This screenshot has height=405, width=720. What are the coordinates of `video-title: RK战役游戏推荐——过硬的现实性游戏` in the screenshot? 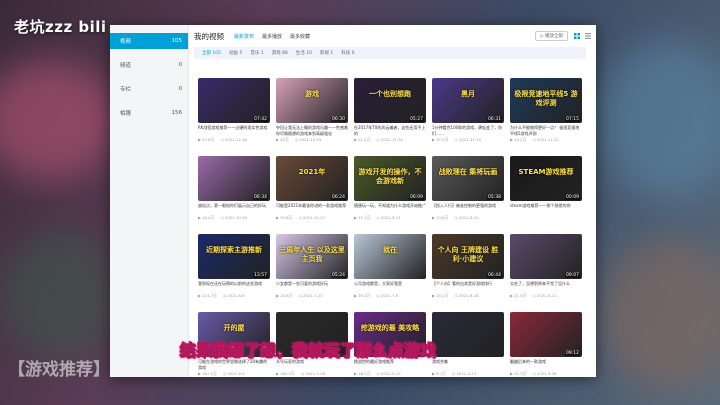 It's located at (234, 131).